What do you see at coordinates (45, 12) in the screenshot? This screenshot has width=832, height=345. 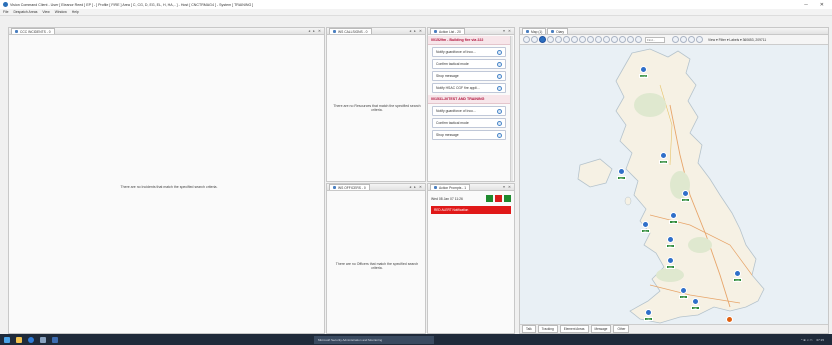 I see `menu-view: View` at bounding box center [45, 12].